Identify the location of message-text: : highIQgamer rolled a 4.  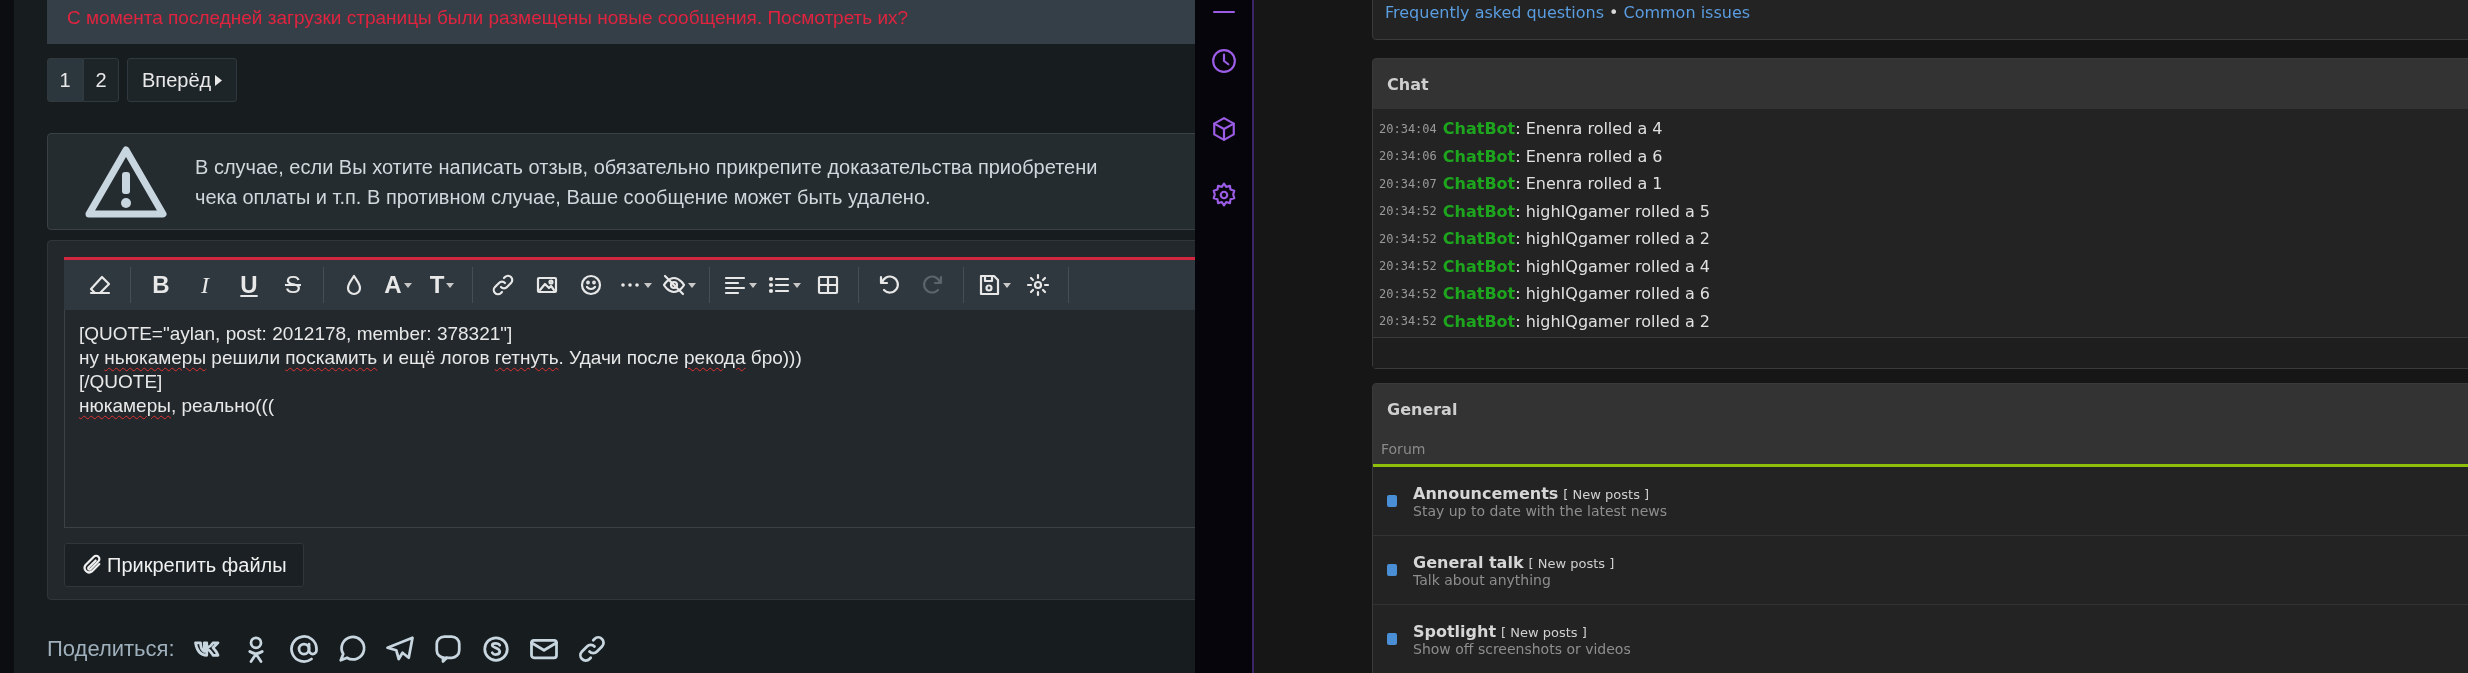
(1612, 266).